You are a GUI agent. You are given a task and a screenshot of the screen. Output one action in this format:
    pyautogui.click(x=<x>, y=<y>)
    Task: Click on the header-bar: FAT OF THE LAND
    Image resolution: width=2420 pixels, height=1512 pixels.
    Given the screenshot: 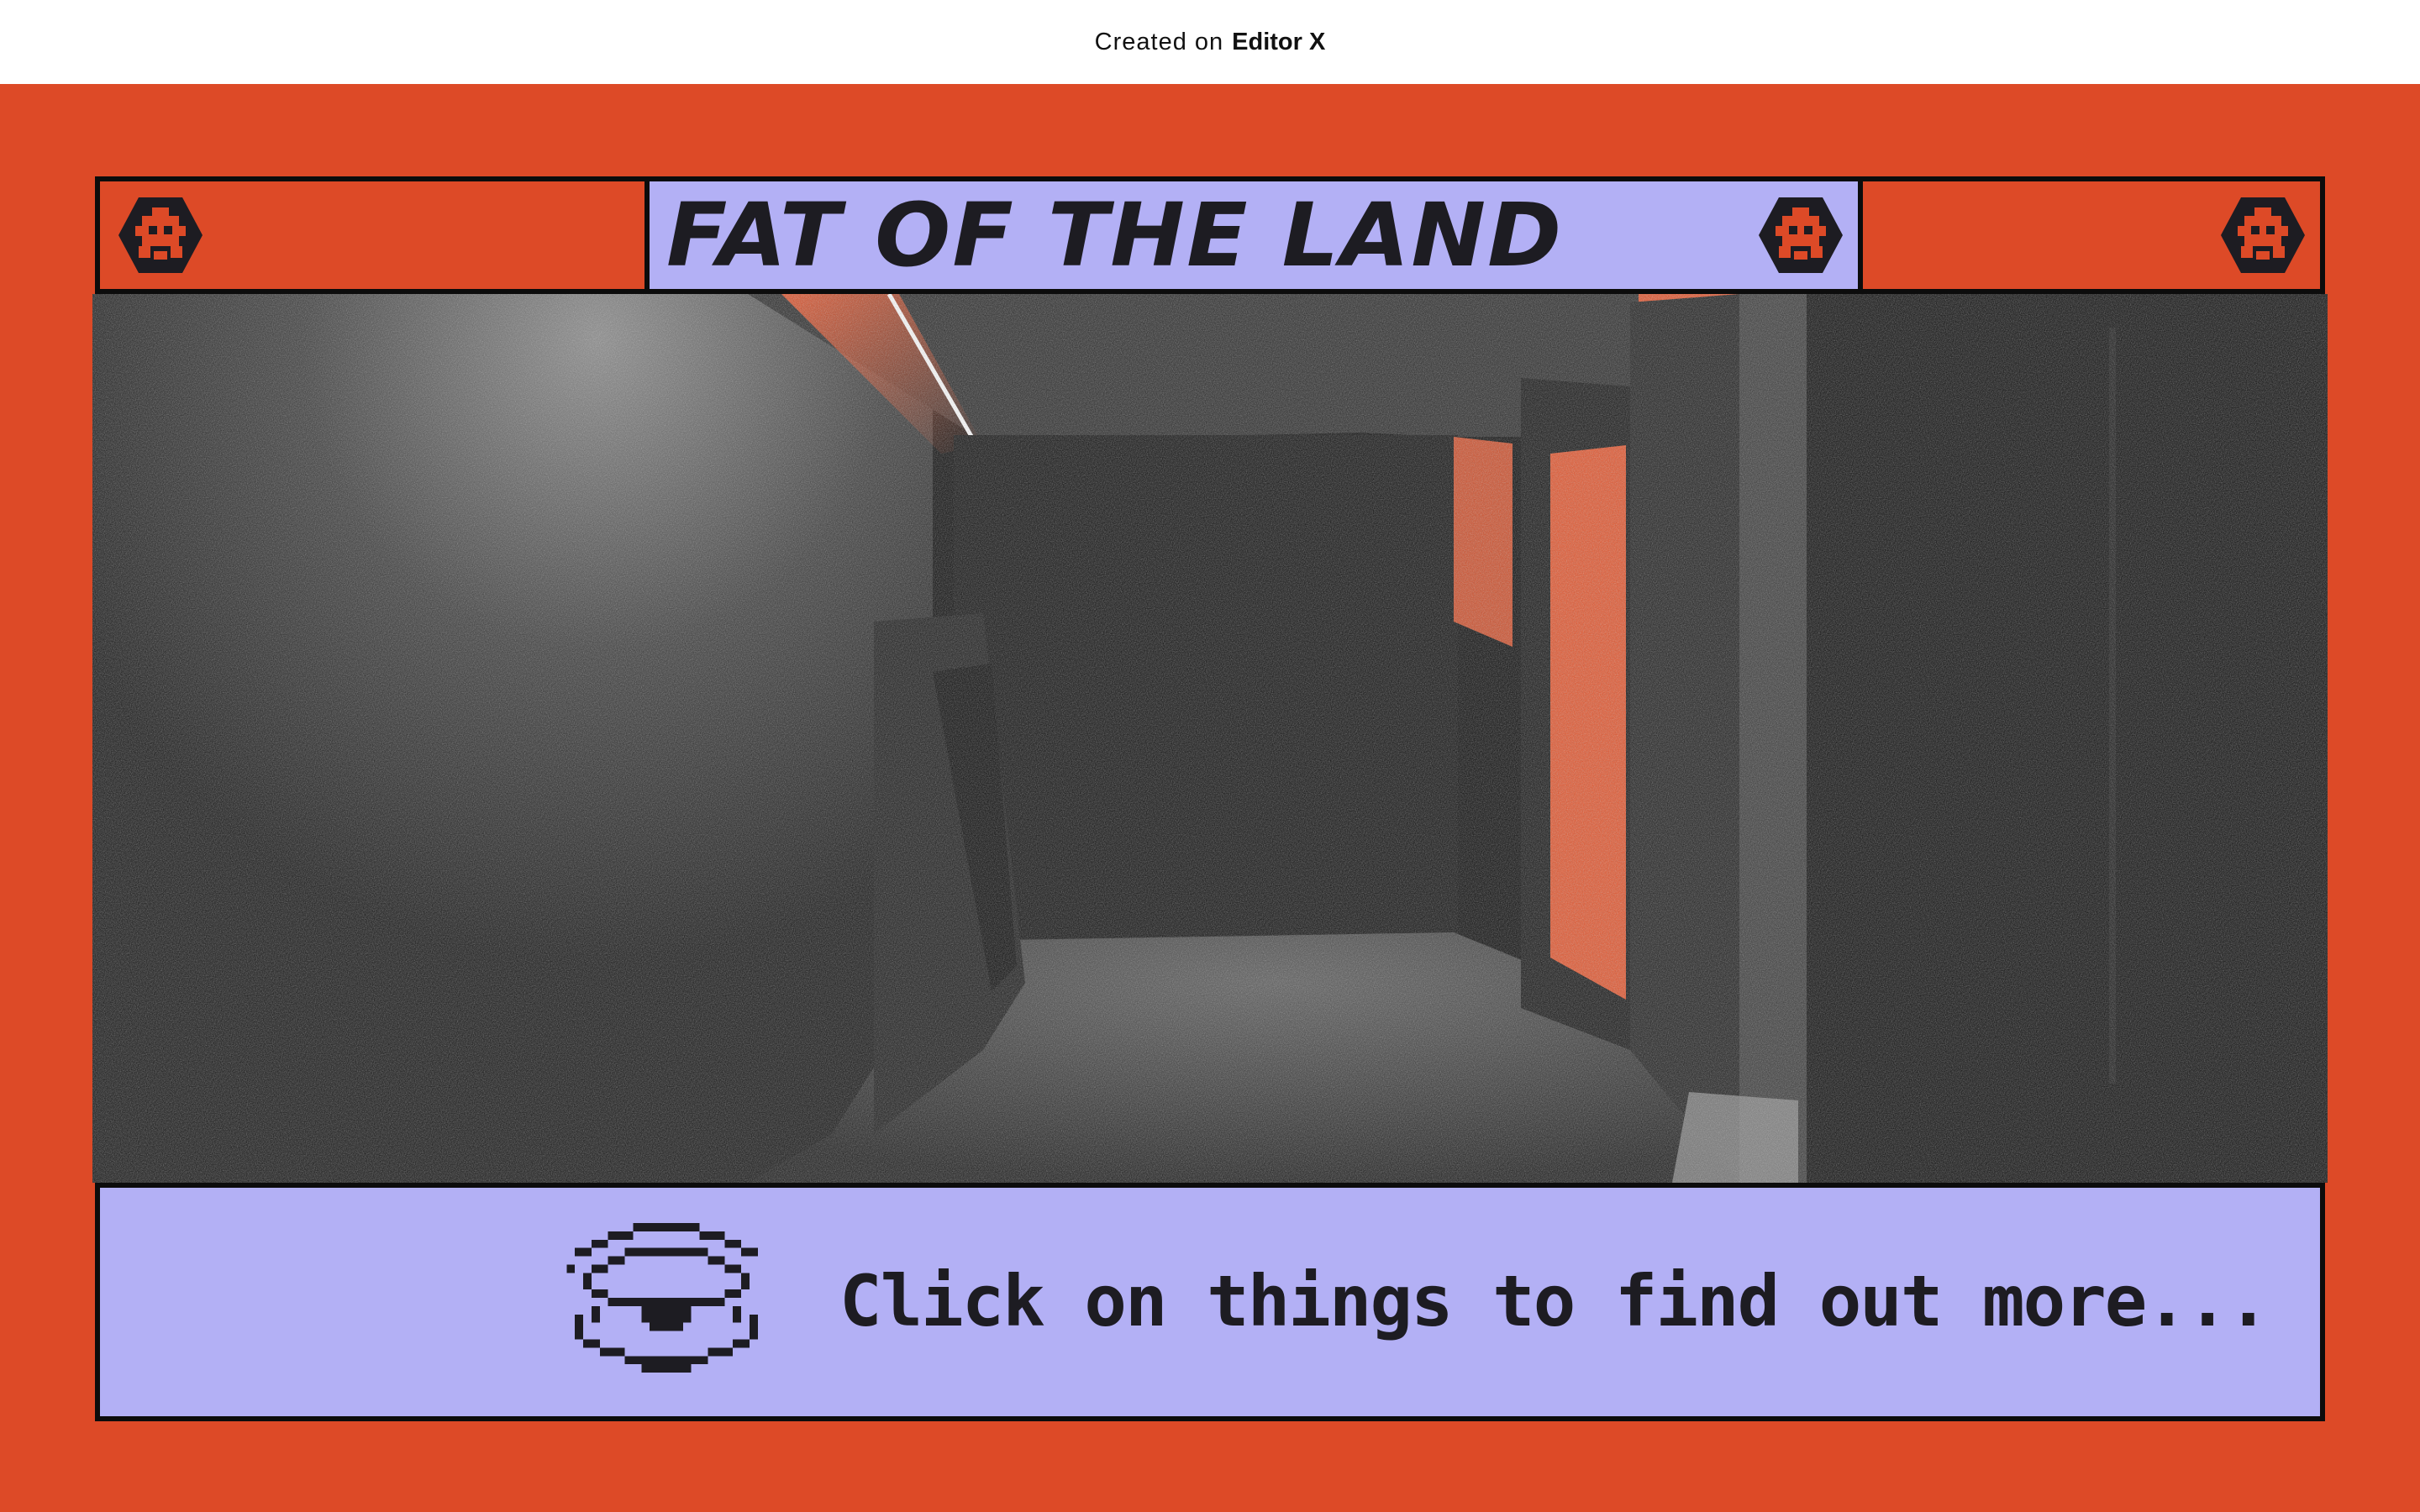 What is the action you would take?
    pyautogui.click(x=1210, y=235)
    